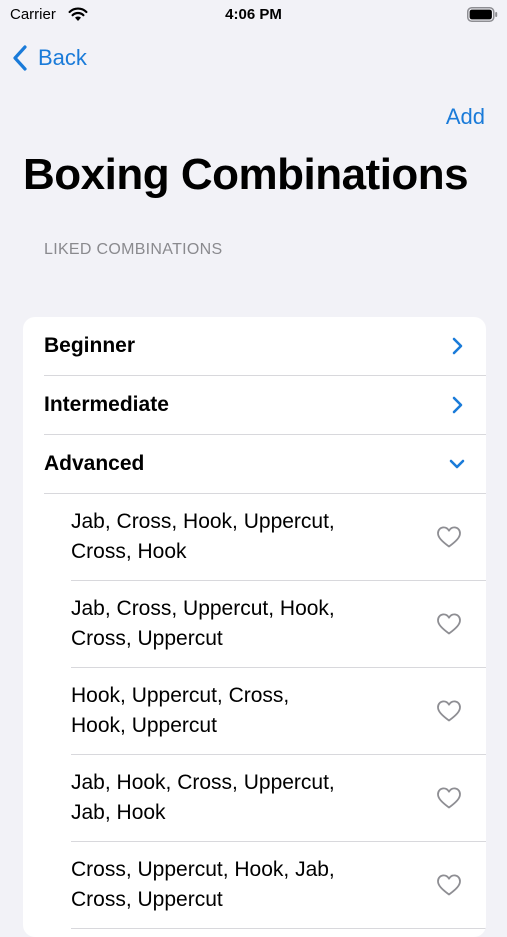  I want to click on add-button: Add, so click(465, 117).